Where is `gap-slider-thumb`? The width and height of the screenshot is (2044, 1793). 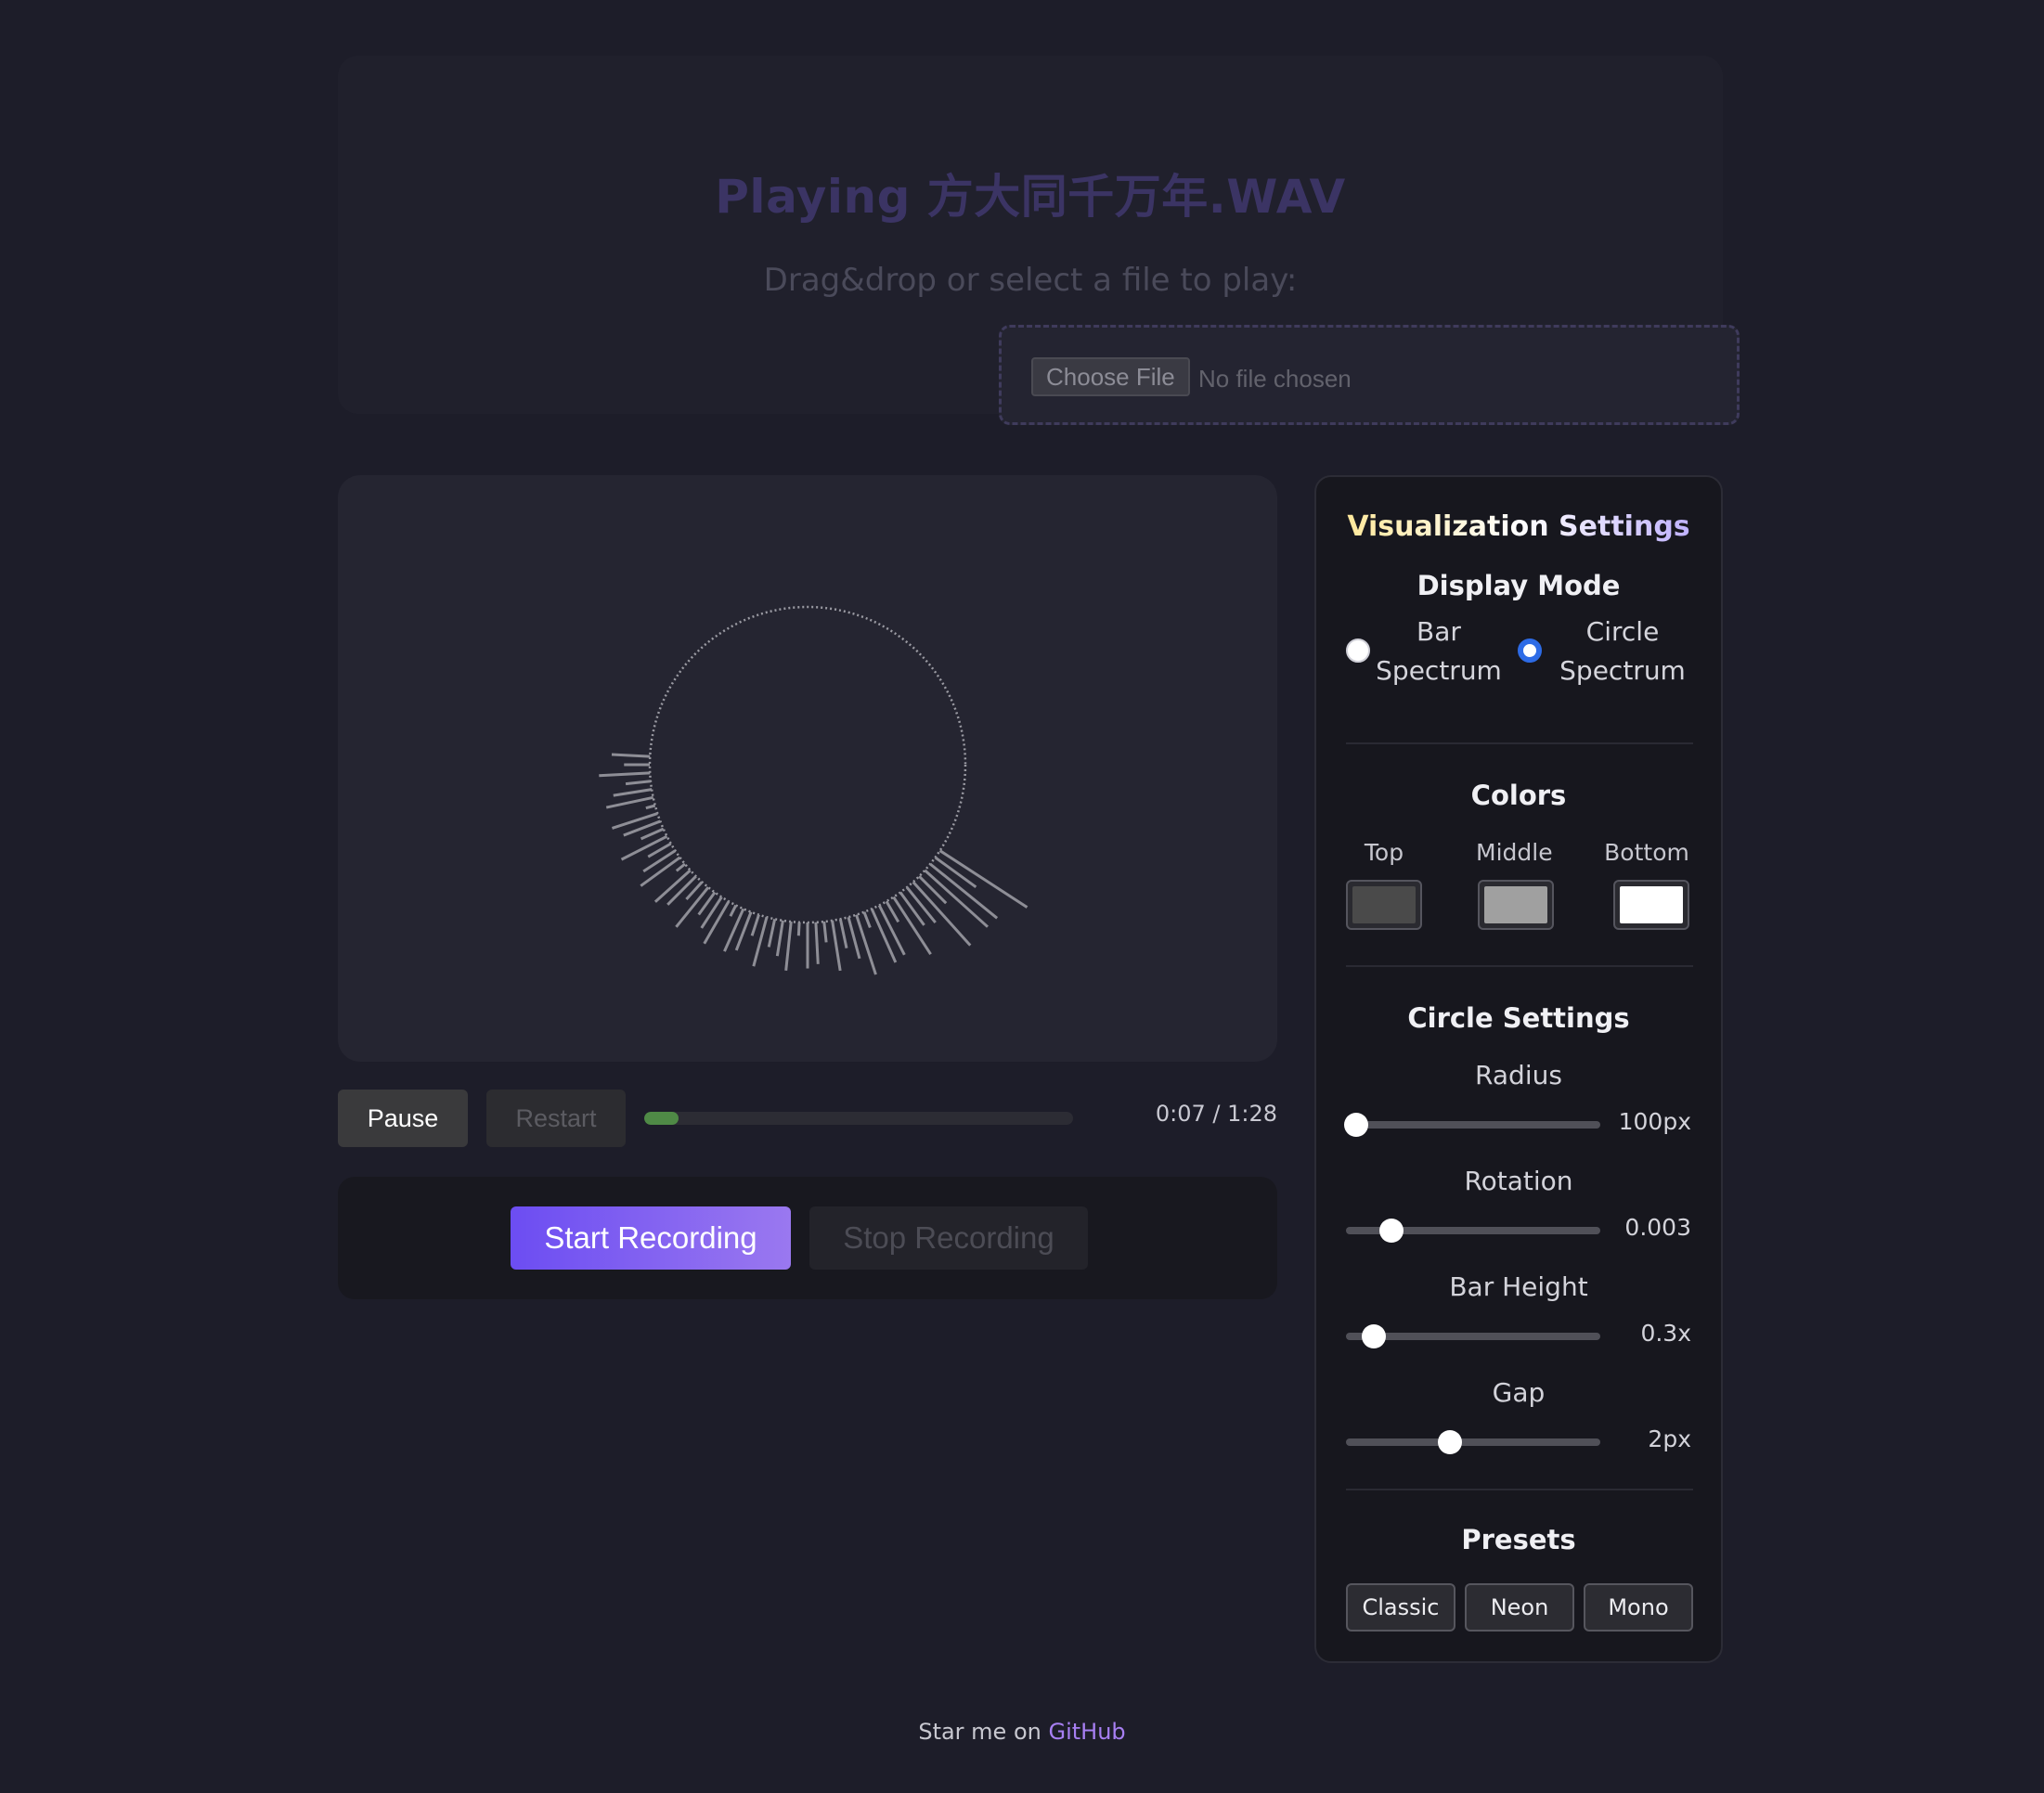
gap-slider-thumb is located at coordinates (1450, 1442).